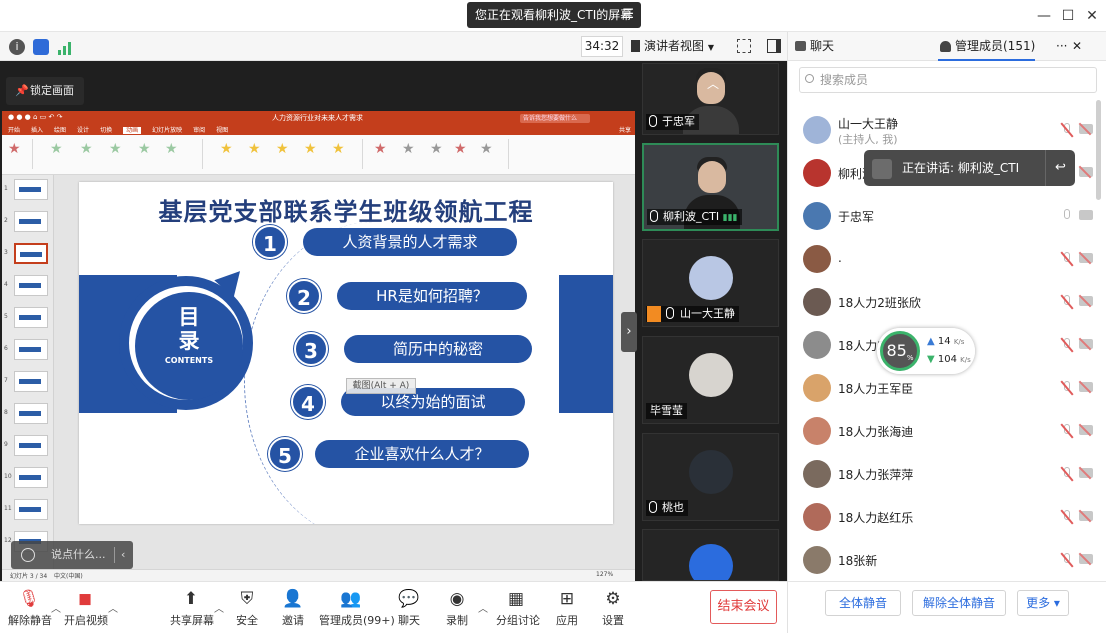 The height and width of the screenshot is (633, 1106). Describe the element at coordinates (1092, 16) in the screenshot. I see `close-button: ✕` at that location.